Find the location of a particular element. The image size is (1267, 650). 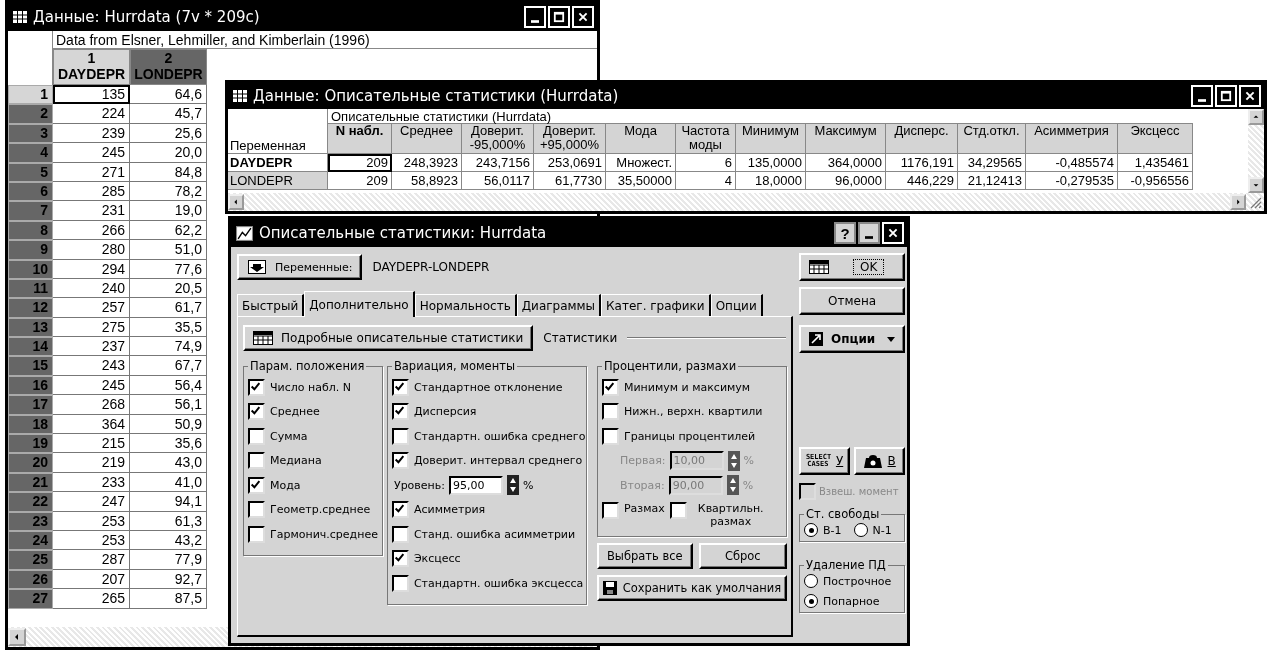

row-header: 25 is located at coordinates (30, 560).